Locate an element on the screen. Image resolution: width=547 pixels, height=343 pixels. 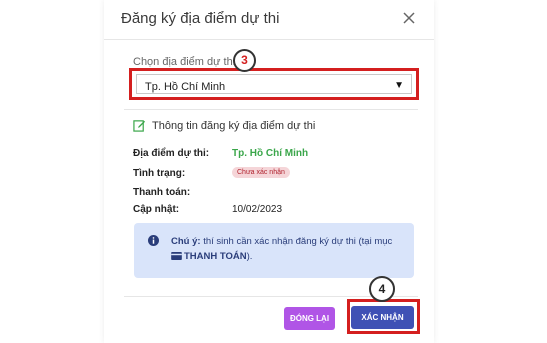
select-location-label: Chọn địa điểm dự thi is located at coordinates (184, 62).